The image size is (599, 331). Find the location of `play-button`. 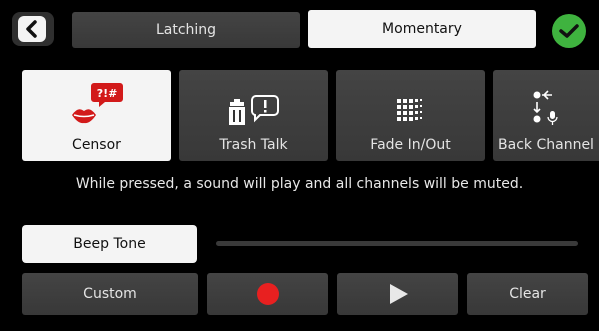

play-button is located at coordinates (397, 294).